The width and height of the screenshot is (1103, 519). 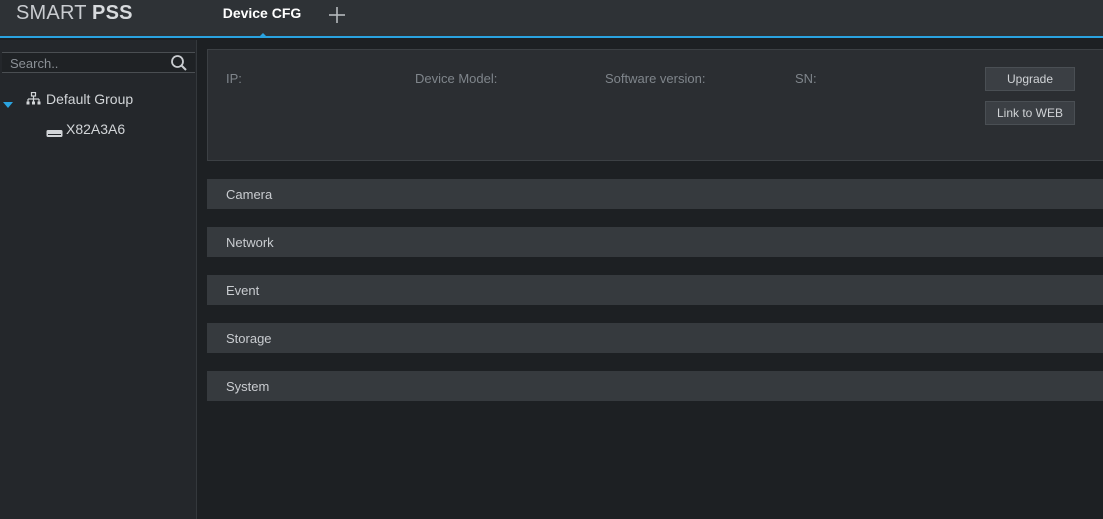 I want to click on tab-device-cfg: Device CFG, so click(x=262, y=19).